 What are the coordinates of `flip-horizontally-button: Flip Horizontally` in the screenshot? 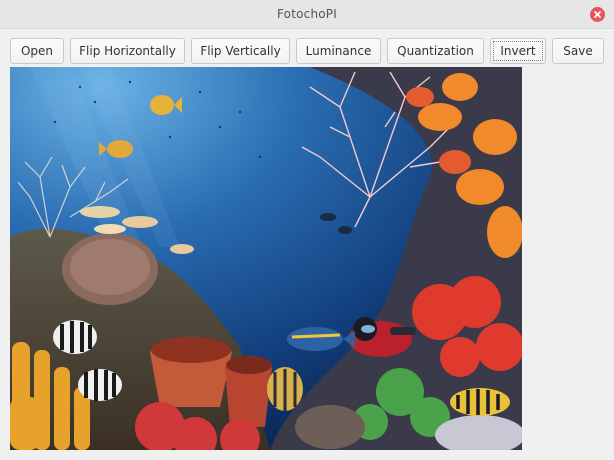 It's located at (127, 51).